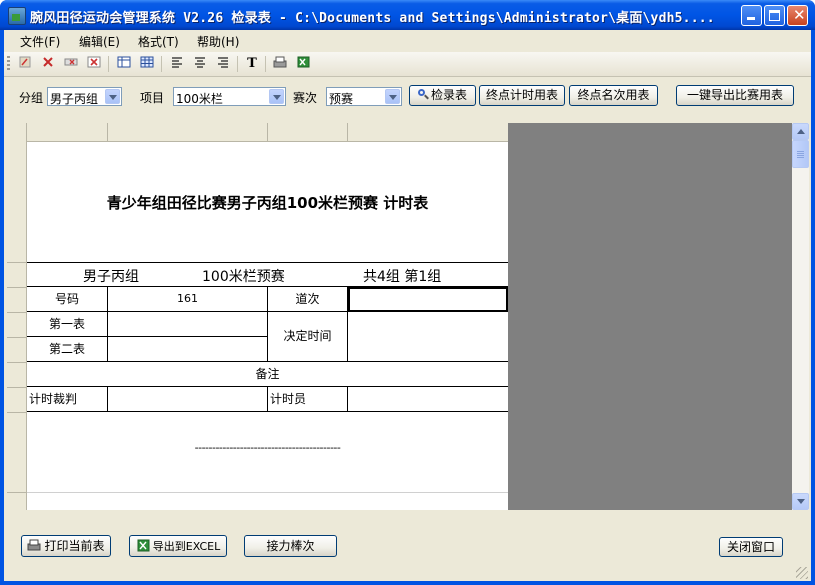 The width and height of the screenshot is (815, 585). Describe the element at coordinates (280, 64) in the screenshot. I see `print-icon` at that location.